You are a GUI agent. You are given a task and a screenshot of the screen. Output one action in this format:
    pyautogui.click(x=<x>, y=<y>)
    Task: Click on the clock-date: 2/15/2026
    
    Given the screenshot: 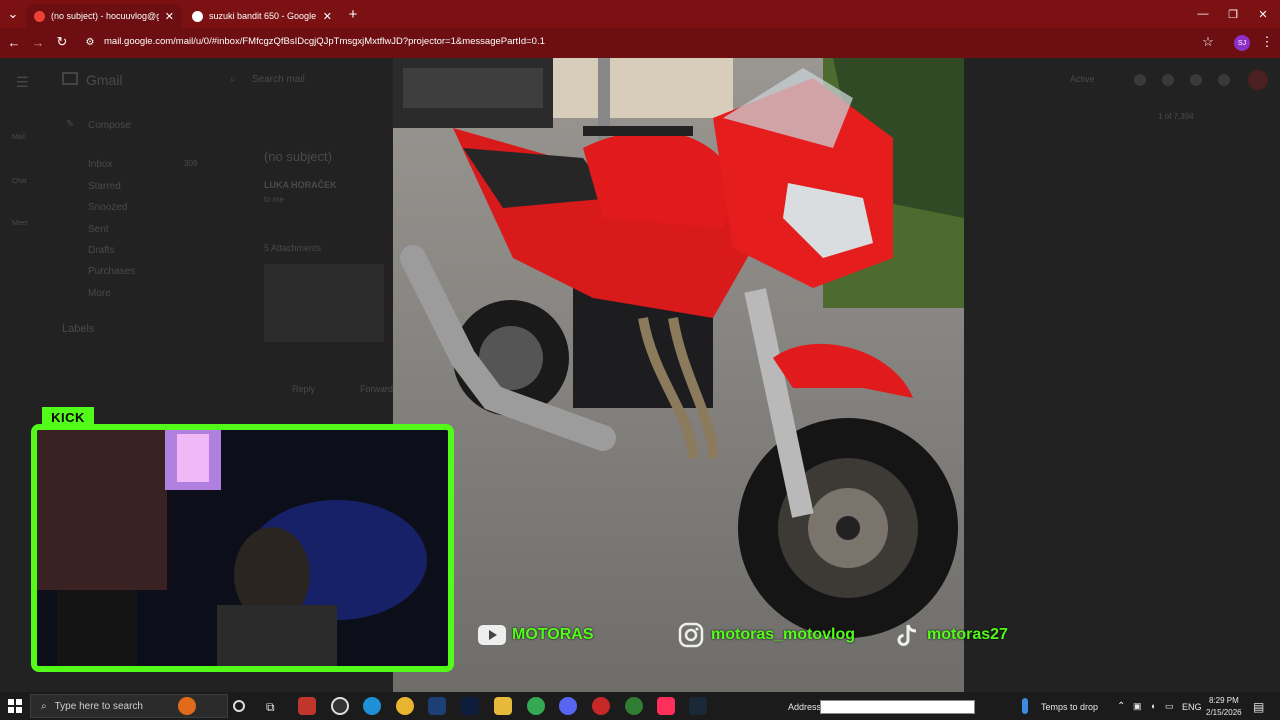 What is the action you would take?
    pyautogui.click(x=1224, y=712)
    